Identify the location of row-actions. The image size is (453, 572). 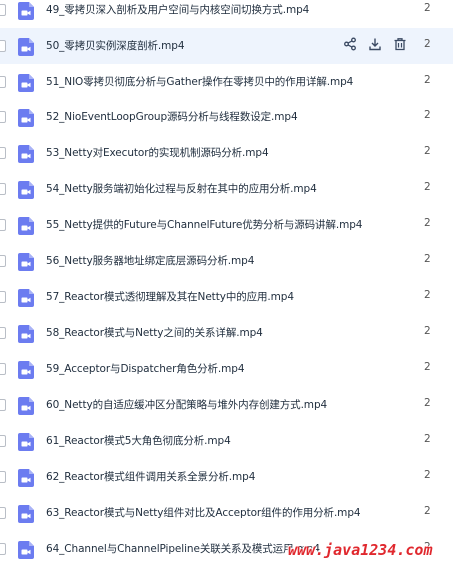
(375, 44).